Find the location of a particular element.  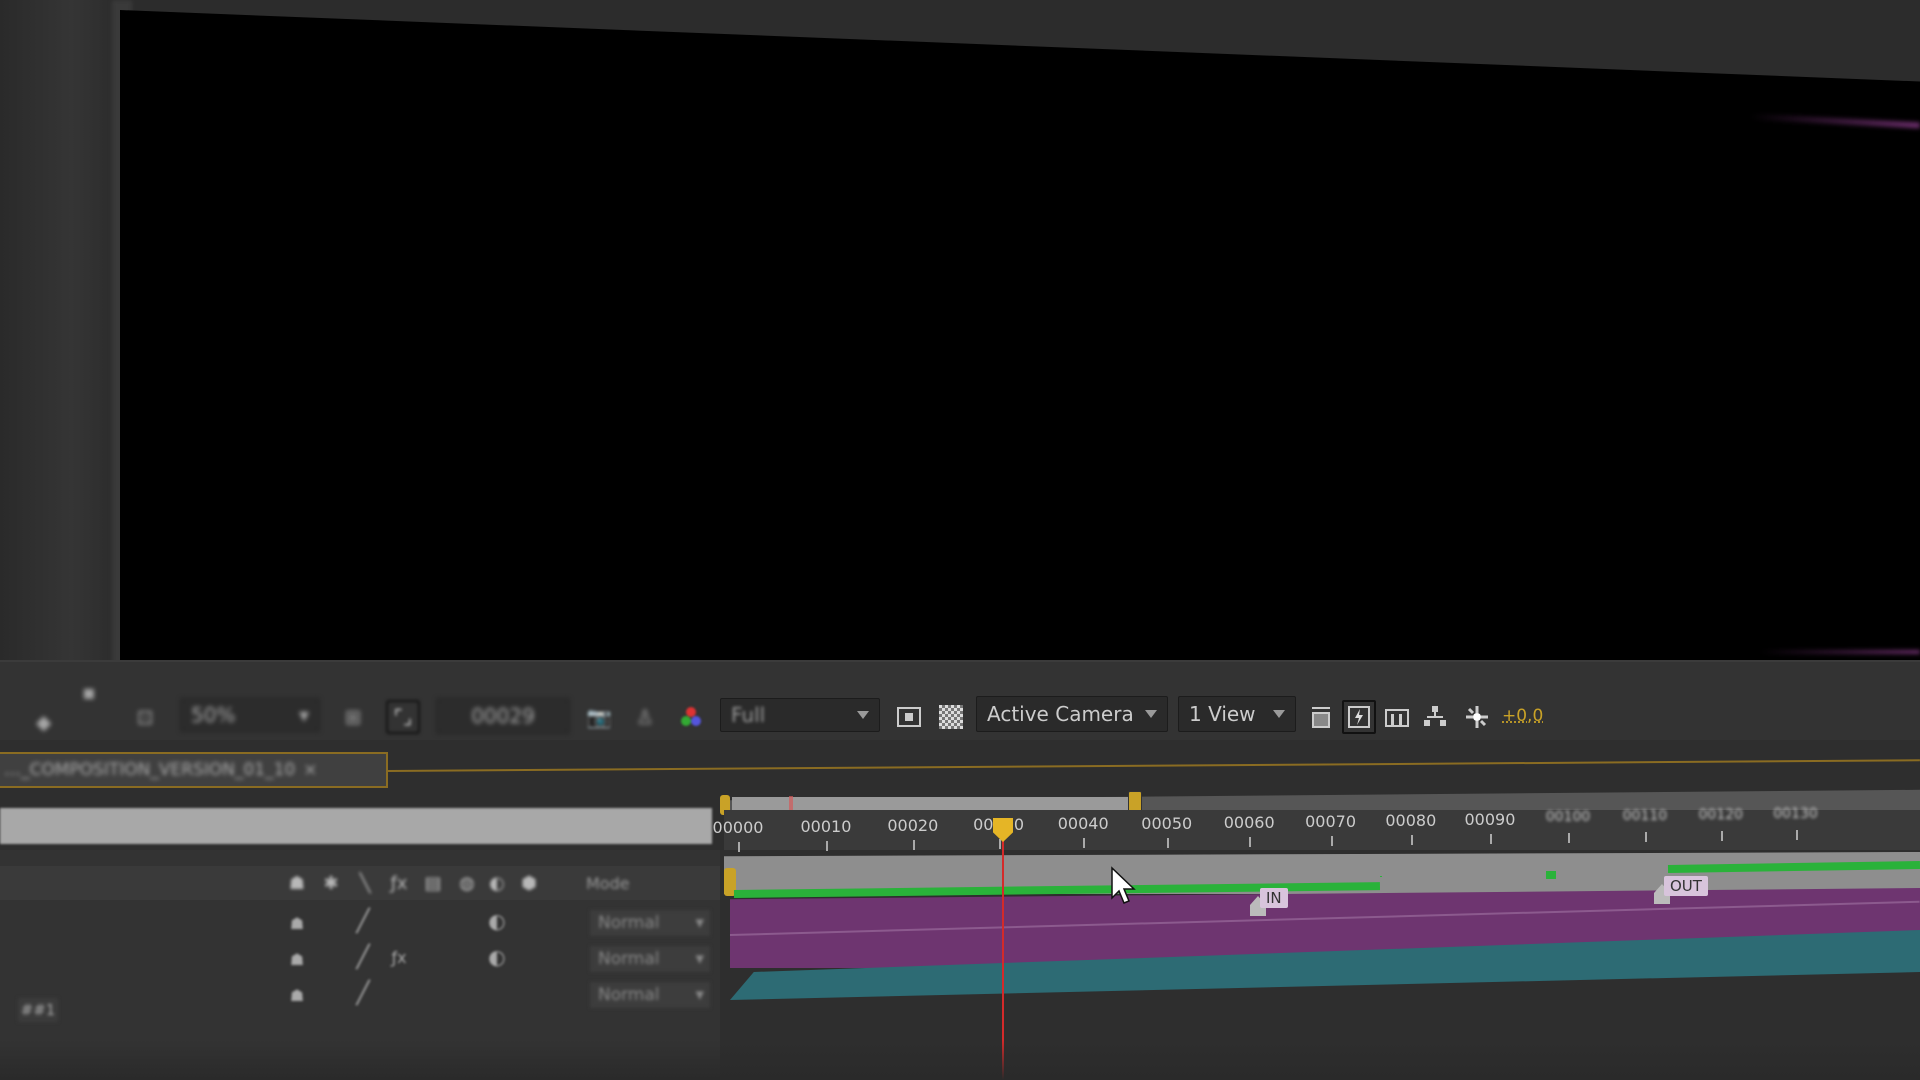

toggle-mask-icon is located at coordinates (909, 717).